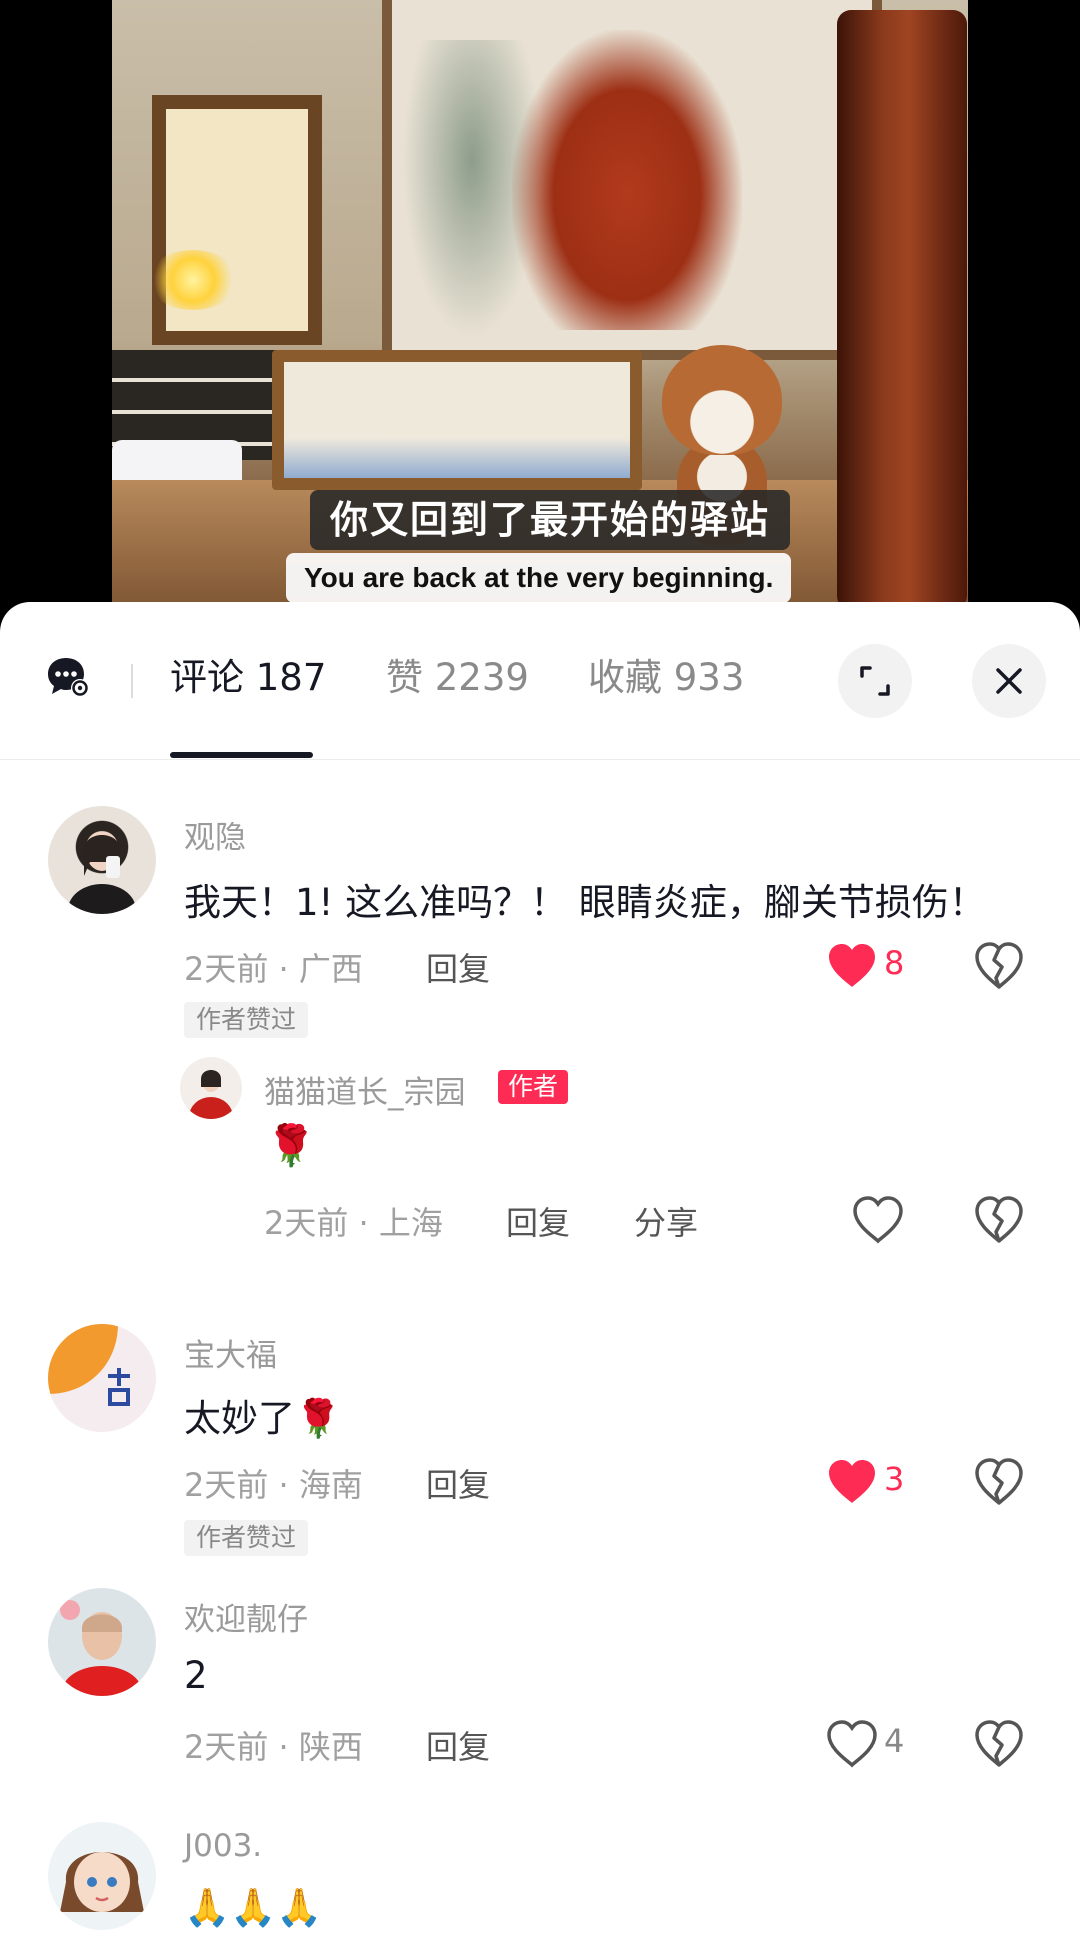 Image resolution: width=1080 pixels, height=1958 pixels. Describe the element at coordinates (69, 677) in the screenshot. I see `comment-settings-icon` at that location.